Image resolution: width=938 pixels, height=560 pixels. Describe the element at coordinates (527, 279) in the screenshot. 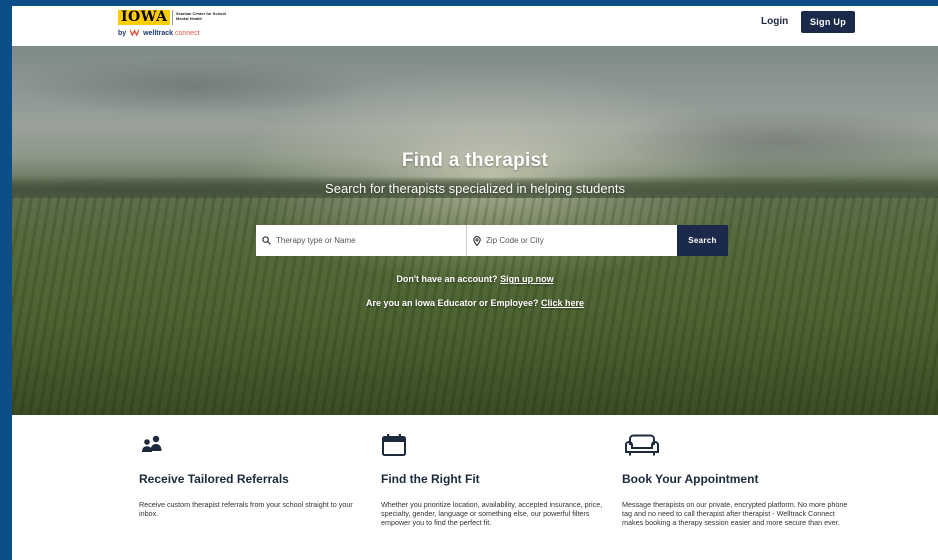

I see `signup-now-link: Sign up now` at that location.